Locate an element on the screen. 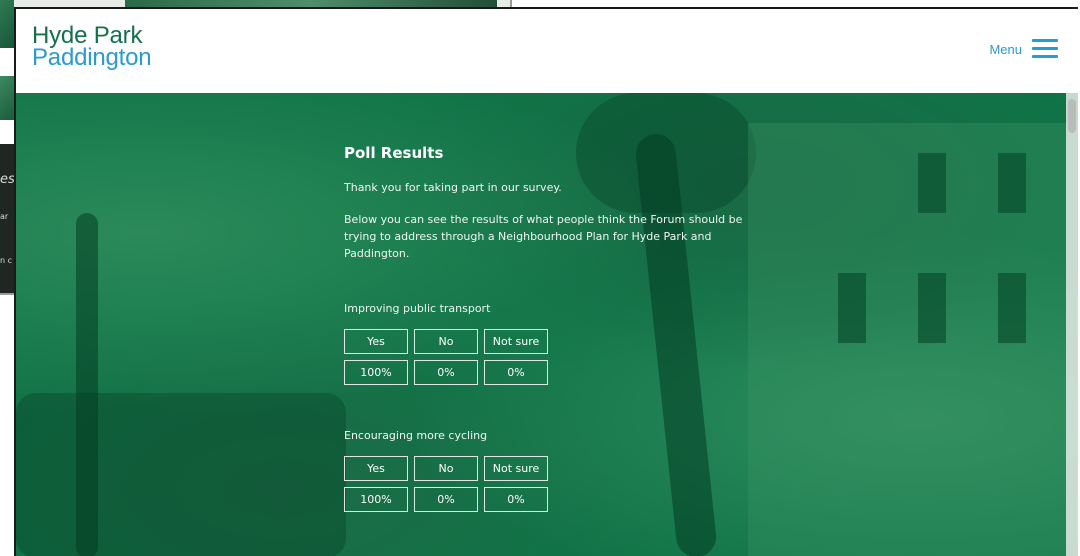 This screenshot has width=1080, height=556. page-scrollbar is located at coordinates (1072, 324).